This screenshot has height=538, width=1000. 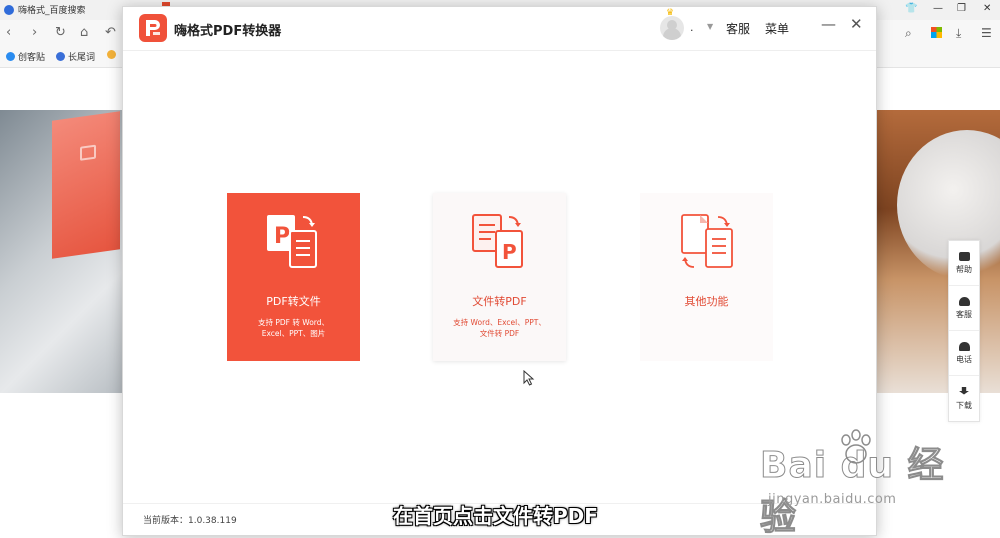 What do you see at coordinates (34, 32) in the screenshot?
I see `forward-icon: ›` at bounding box center [34, 32].